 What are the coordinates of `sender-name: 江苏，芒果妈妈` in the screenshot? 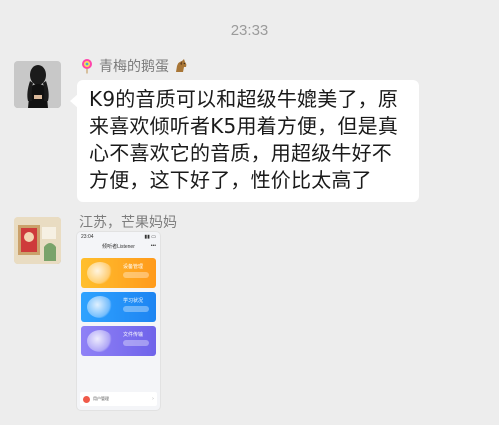 It's located at (128, 222).